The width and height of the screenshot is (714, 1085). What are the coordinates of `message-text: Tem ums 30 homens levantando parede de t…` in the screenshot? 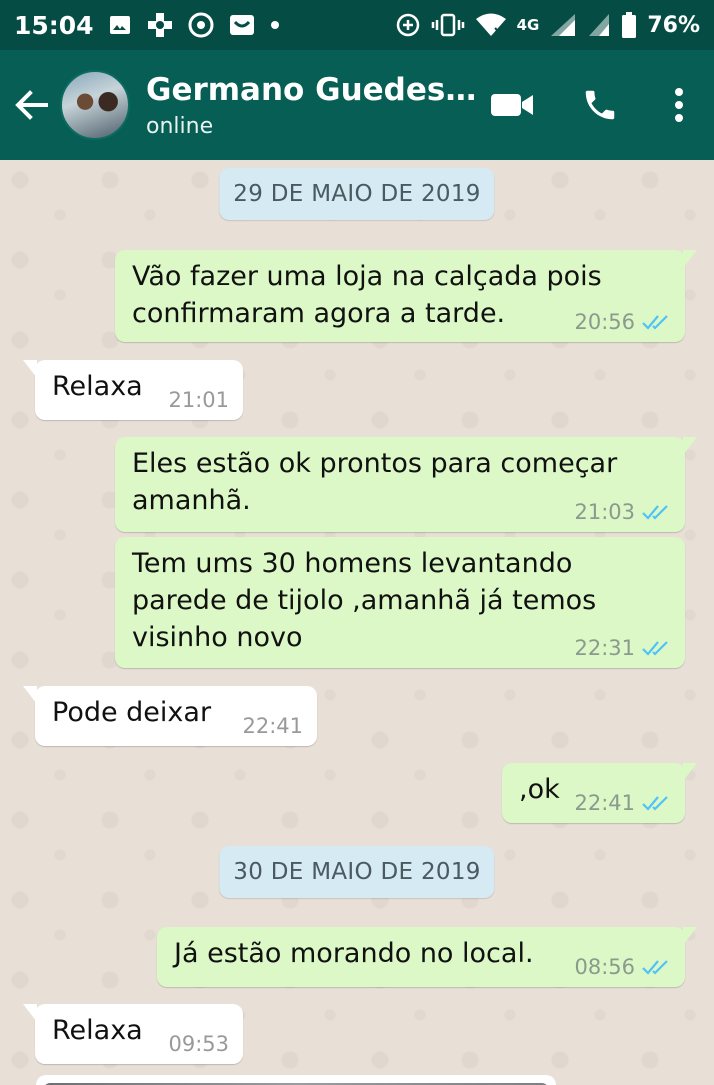 It's located at (364, 600).